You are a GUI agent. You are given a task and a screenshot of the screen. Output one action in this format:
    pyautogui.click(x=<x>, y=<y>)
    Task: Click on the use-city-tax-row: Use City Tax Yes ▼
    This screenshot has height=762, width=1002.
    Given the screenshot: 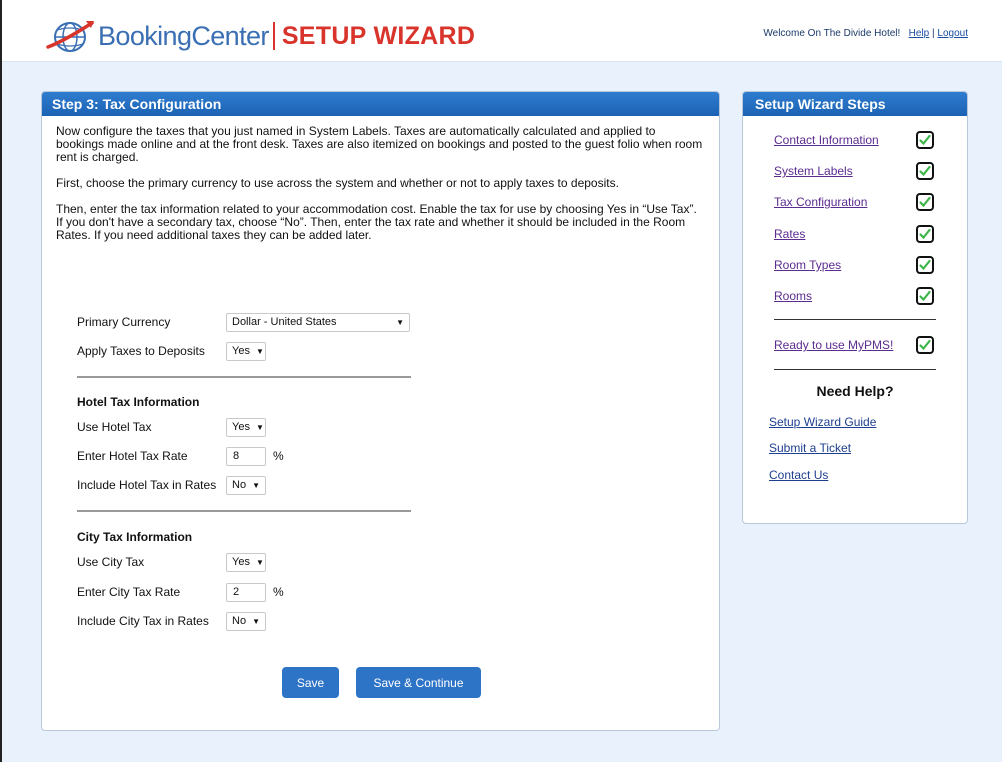 What is the action you would take?
    pyautogui.click(x=171, y=562)
    